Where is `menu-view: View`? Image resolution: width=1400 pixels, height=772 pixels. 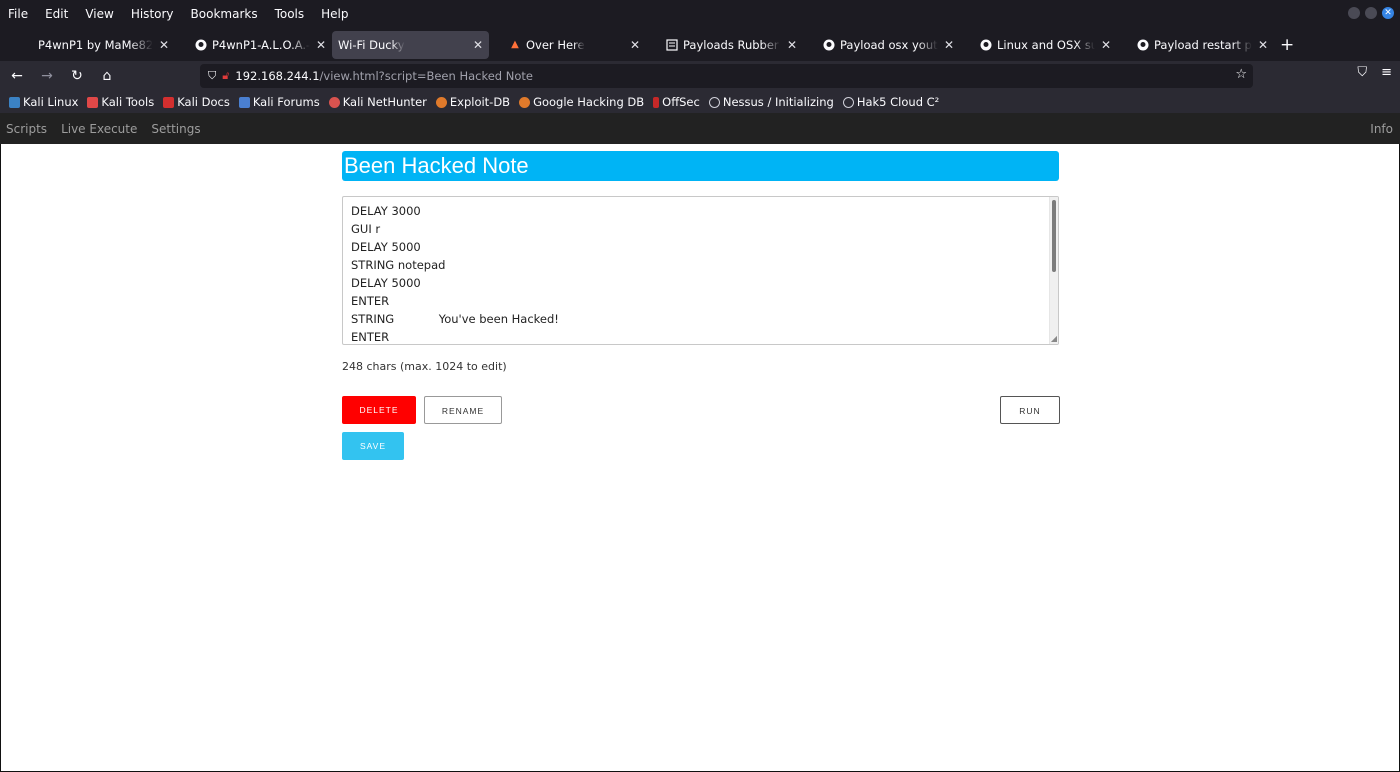 menu-view: View is located at coordinates (99, 14).